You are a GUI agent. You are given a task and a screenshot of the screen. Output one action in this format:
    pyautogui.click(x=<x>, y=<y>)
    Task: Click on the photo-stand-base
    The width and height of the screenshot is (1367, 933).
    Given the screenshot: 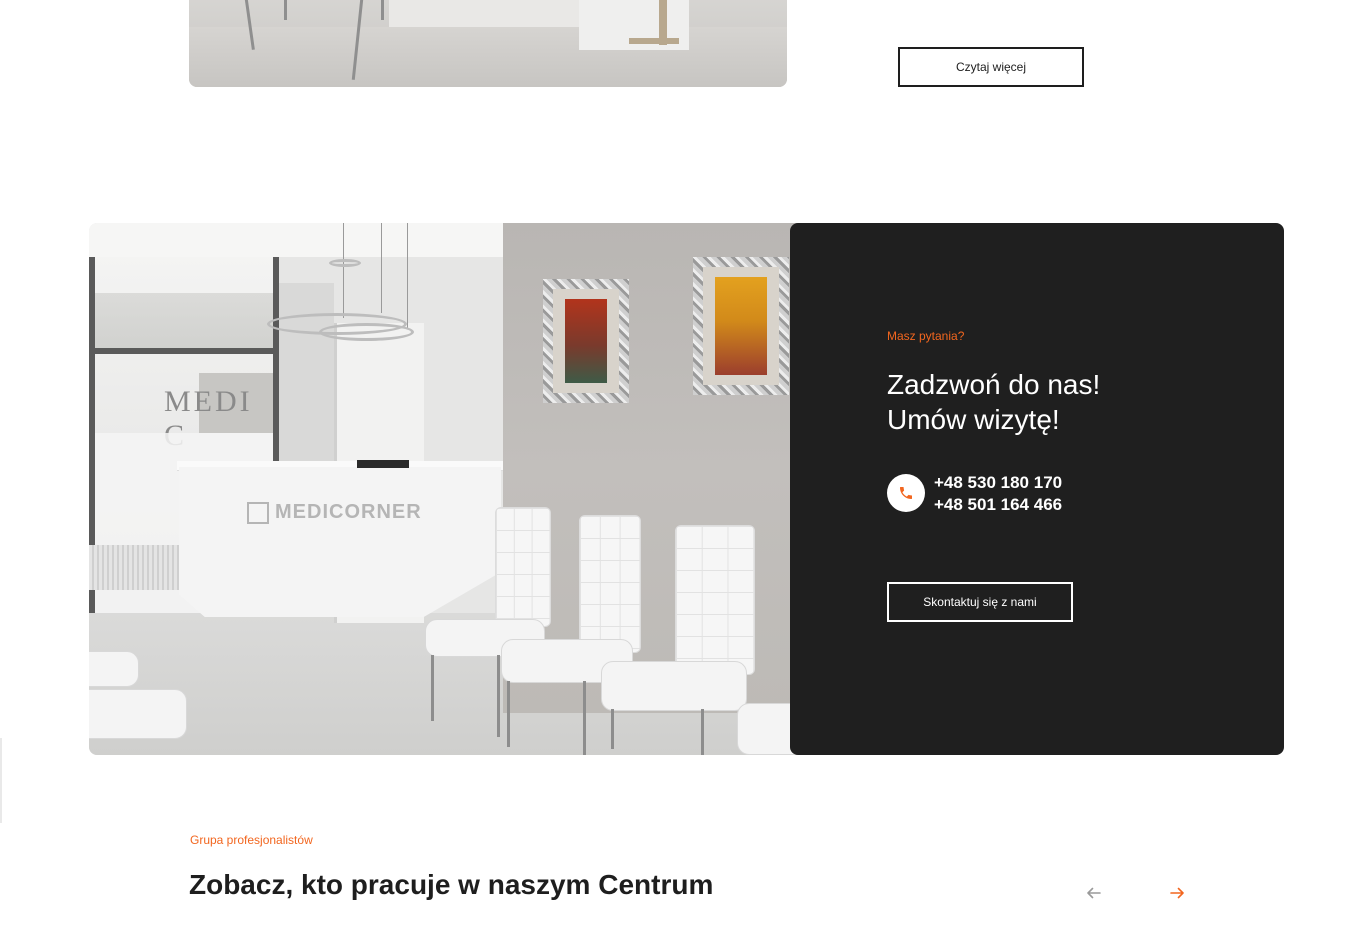 What is the action you would take?
    pyautogui.click(x=654, y=41)
    